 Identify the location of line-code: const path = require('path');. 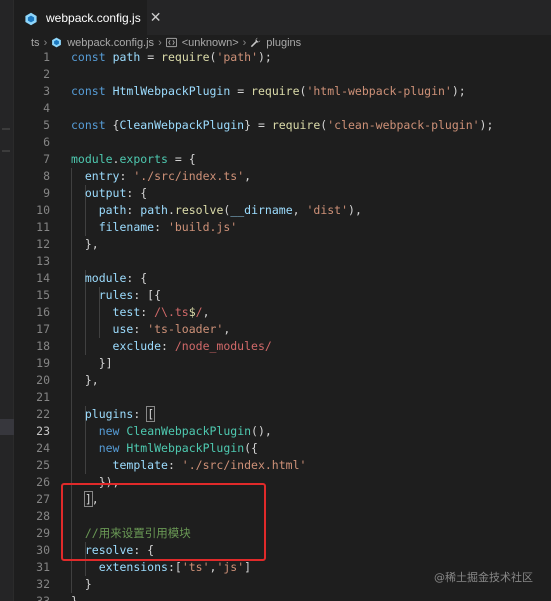
(171, 57).